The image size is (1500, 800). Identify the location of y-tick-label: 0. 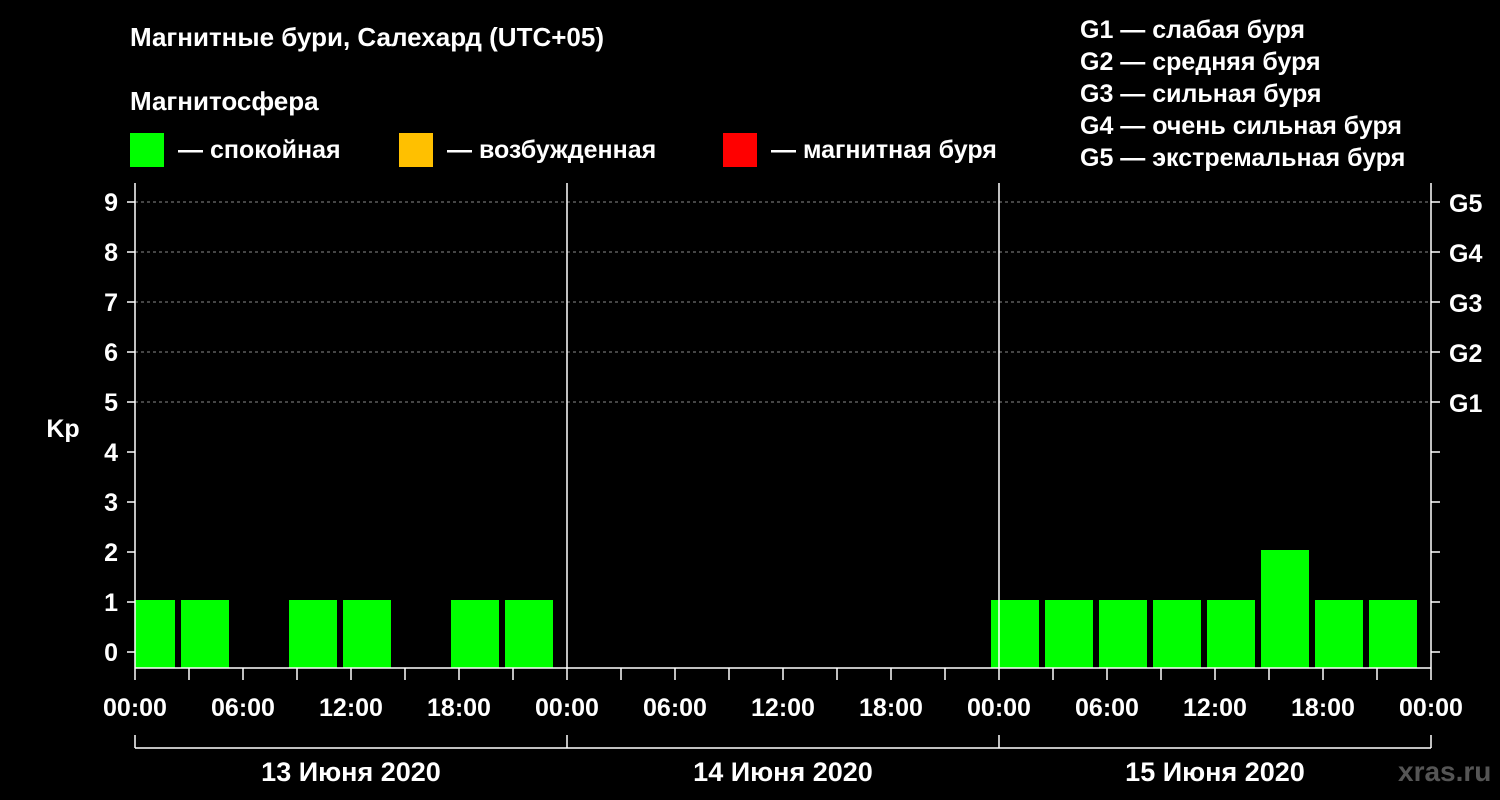
(111, 653).